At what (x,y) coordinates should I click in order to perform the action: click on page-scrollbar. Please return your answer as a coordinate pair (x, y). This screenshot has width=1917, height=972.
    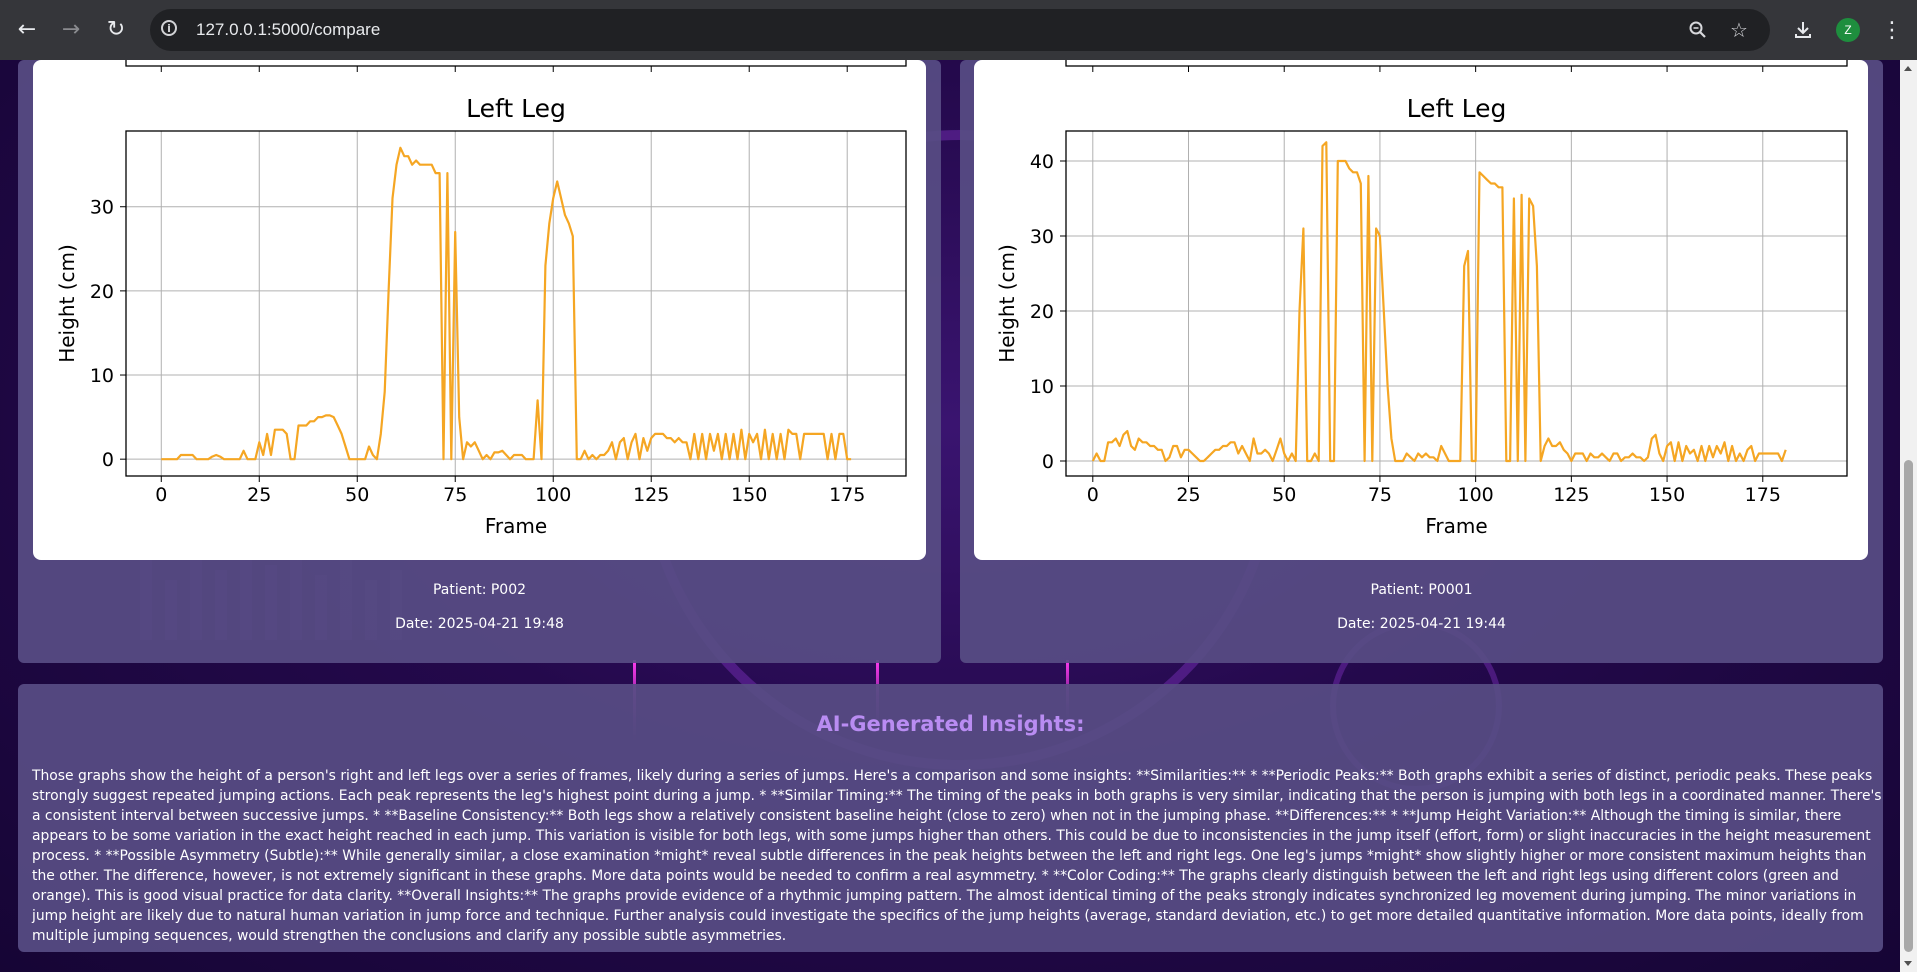
    Looking at the image, I should click on (1908, 516).